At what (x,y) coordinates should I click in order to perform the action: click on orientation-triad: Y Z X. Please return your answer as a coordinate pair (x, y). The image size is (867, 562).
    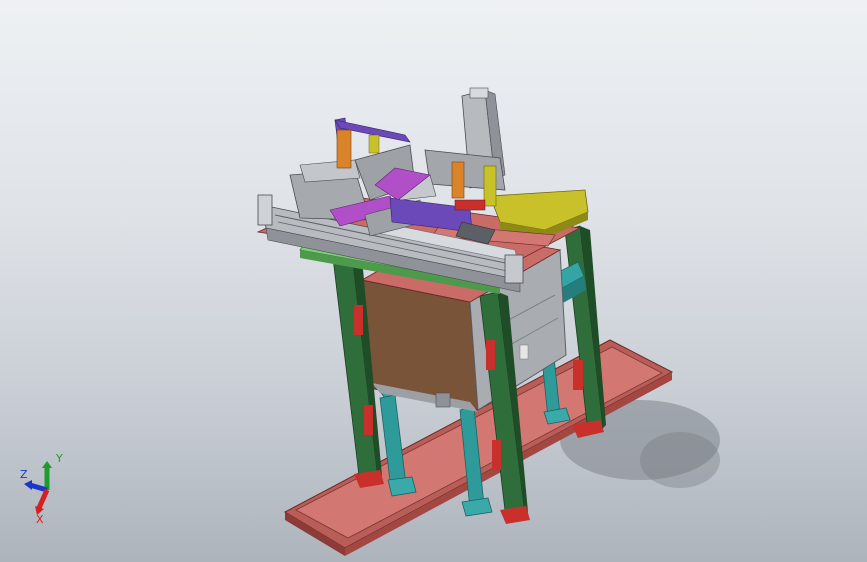
    Looking at the image, I should click on (45, 486).